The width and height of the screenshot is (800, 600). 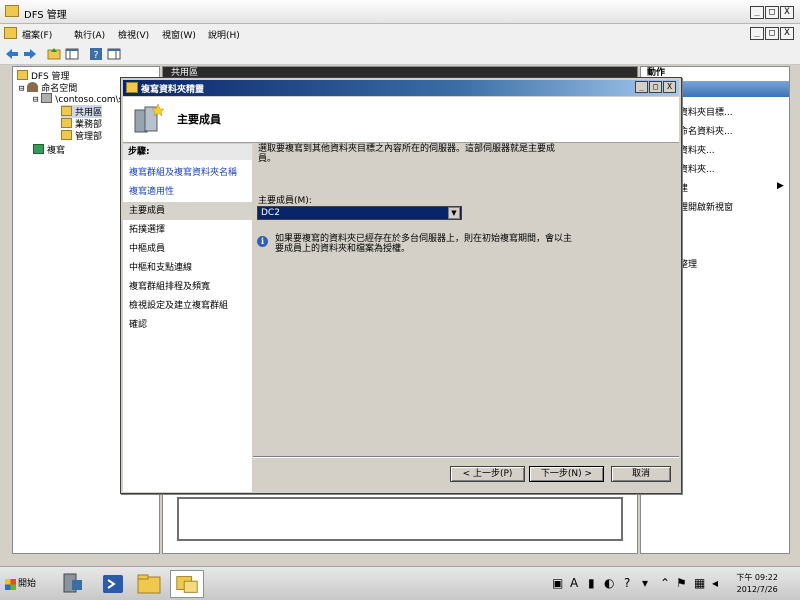 I want to click on explorer-icon, so click(x=149, y=584).